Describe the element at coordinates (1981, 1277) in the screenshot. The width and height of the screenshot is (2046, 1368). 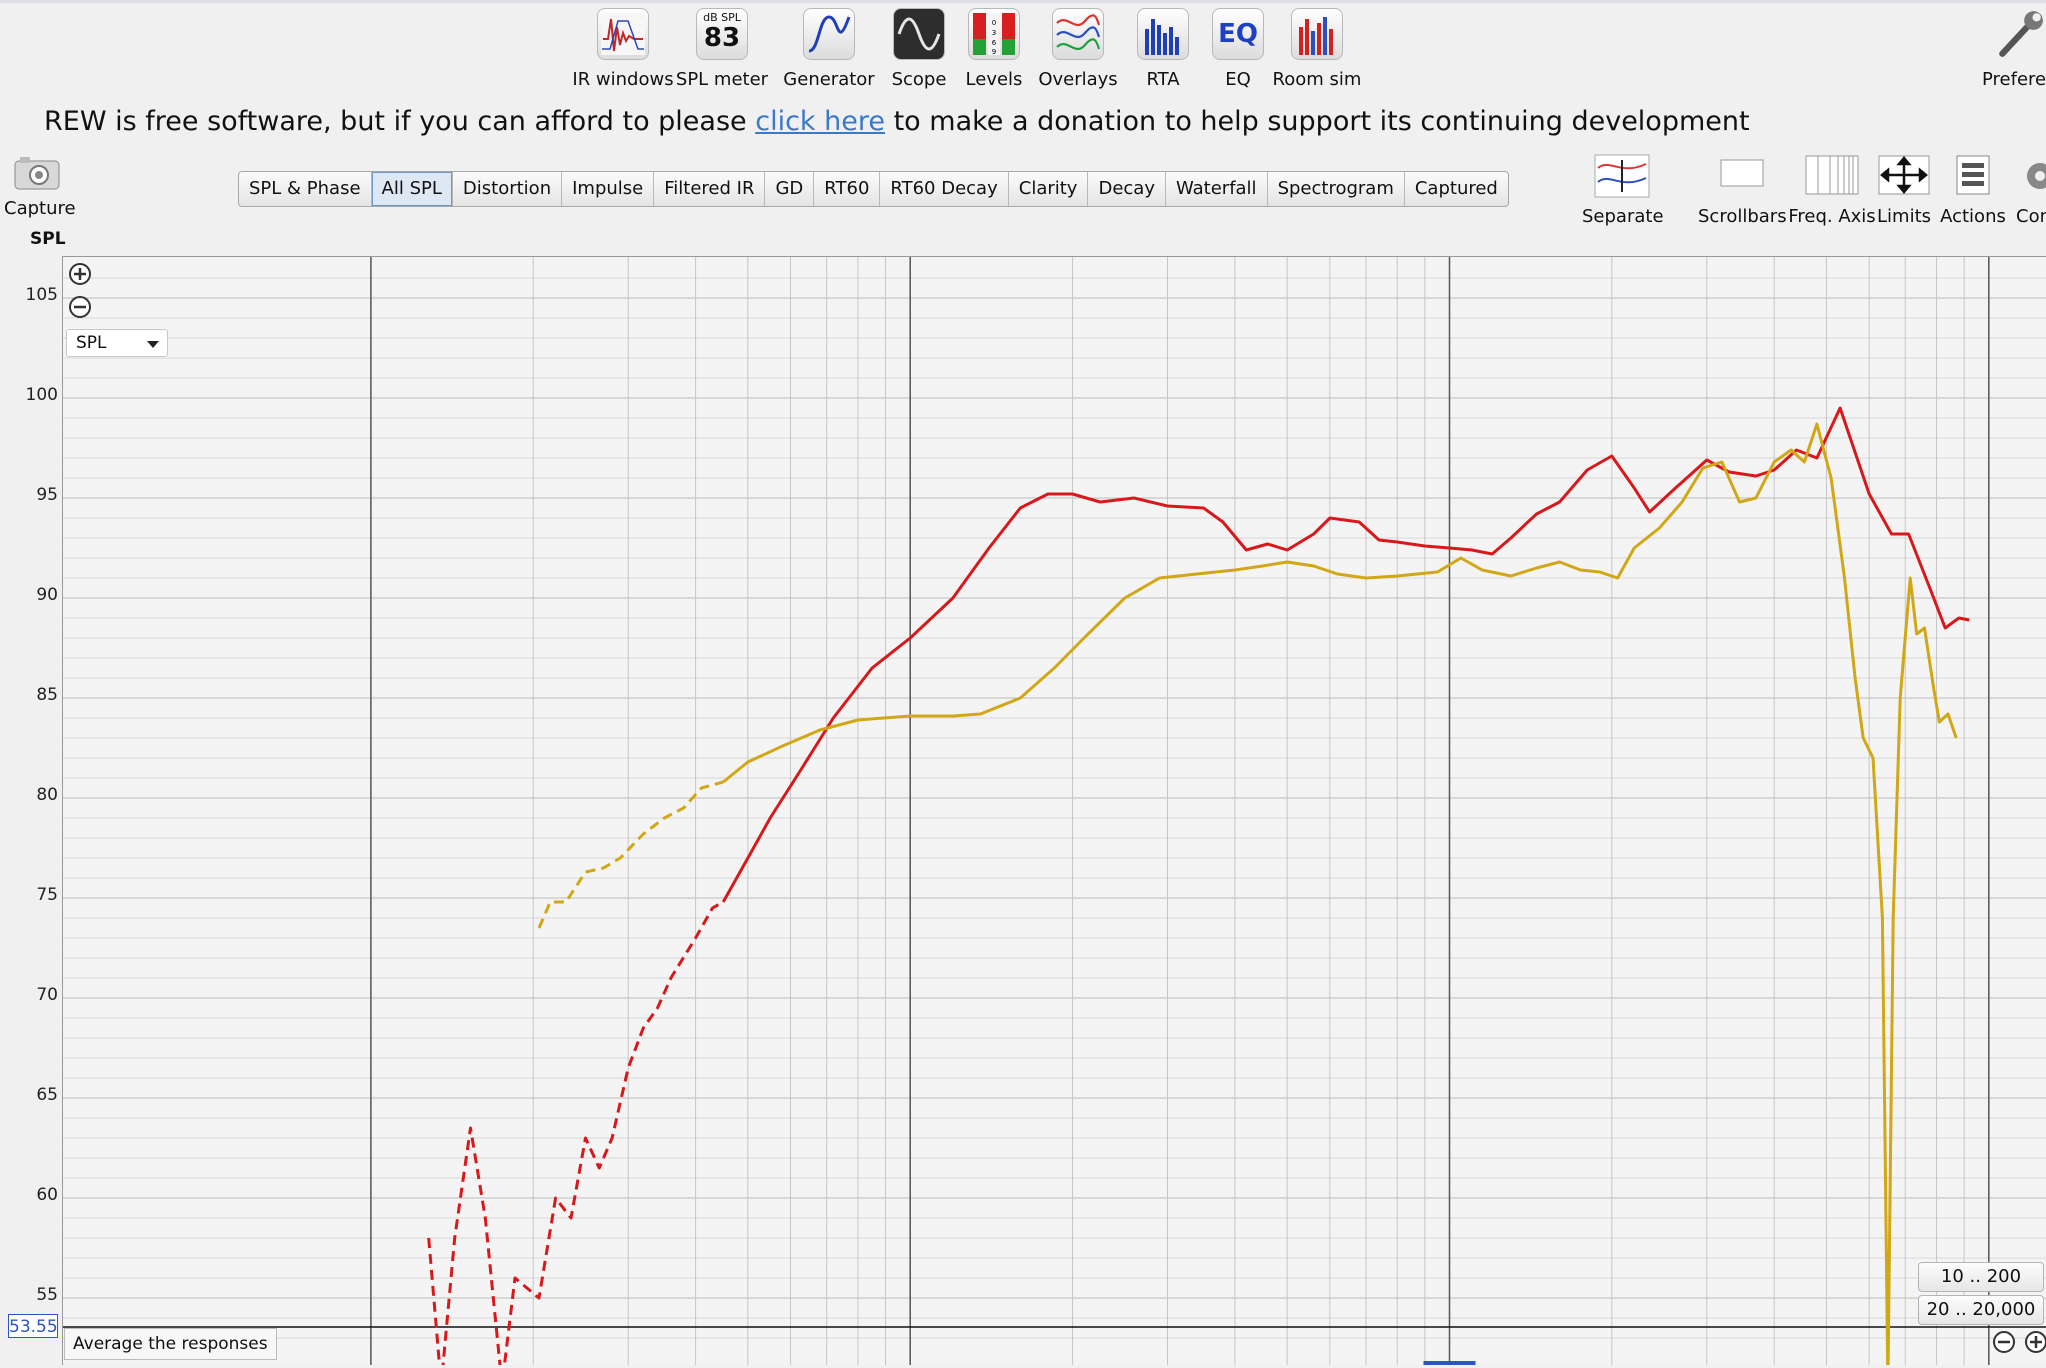
I see `range-button-10-200: 10 .. 200` at that location.